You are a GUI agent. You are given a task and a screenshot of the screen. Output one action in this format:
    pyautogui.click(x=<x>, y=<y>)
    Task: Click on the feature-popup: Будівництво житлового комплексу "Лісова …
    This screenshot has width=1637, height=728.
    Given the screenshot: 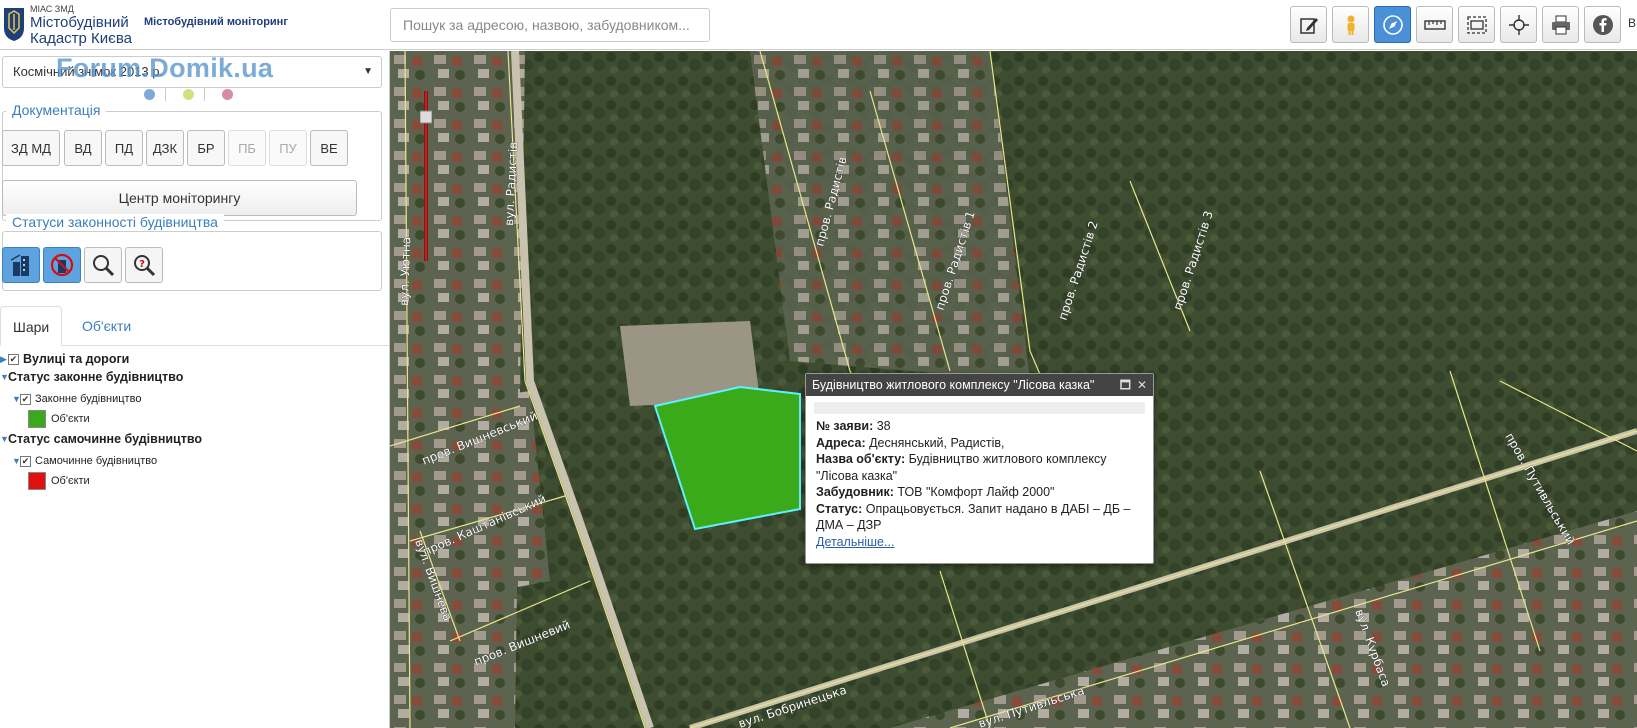 What is the action you would take?
    pyautogui.click(x=979, y=468)
    